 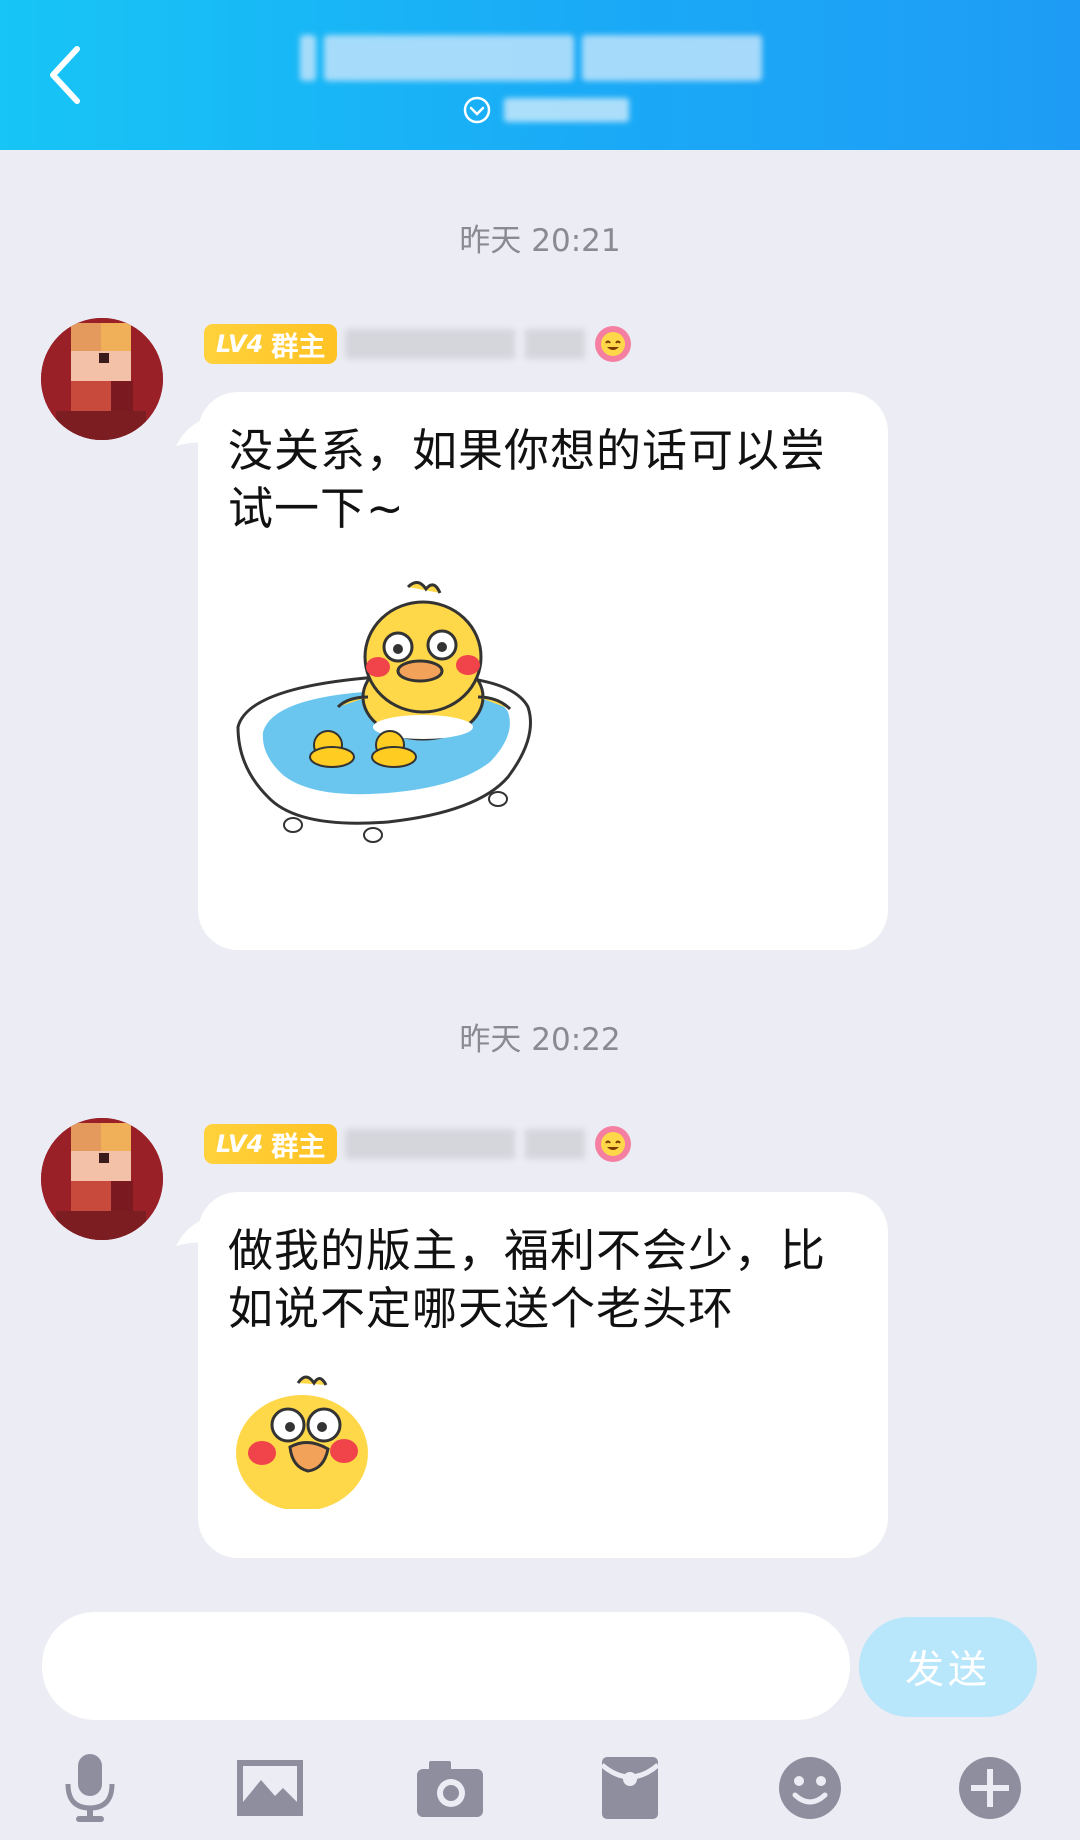 What do you see at coordinates (299, 1438) in the screenshot?
I see `duck-face-sticker` at bounding box center [299, 1438].